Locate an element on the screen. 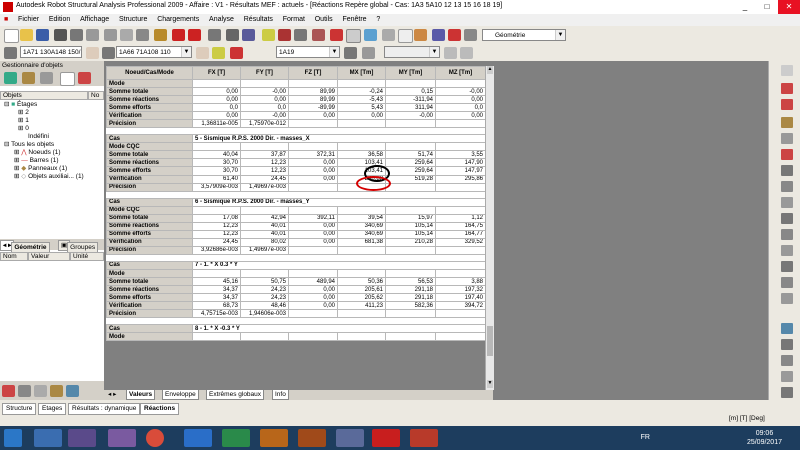  status-tab-resultats-dynamique: Résultats : dynamique is located at coordinates (104, 409).